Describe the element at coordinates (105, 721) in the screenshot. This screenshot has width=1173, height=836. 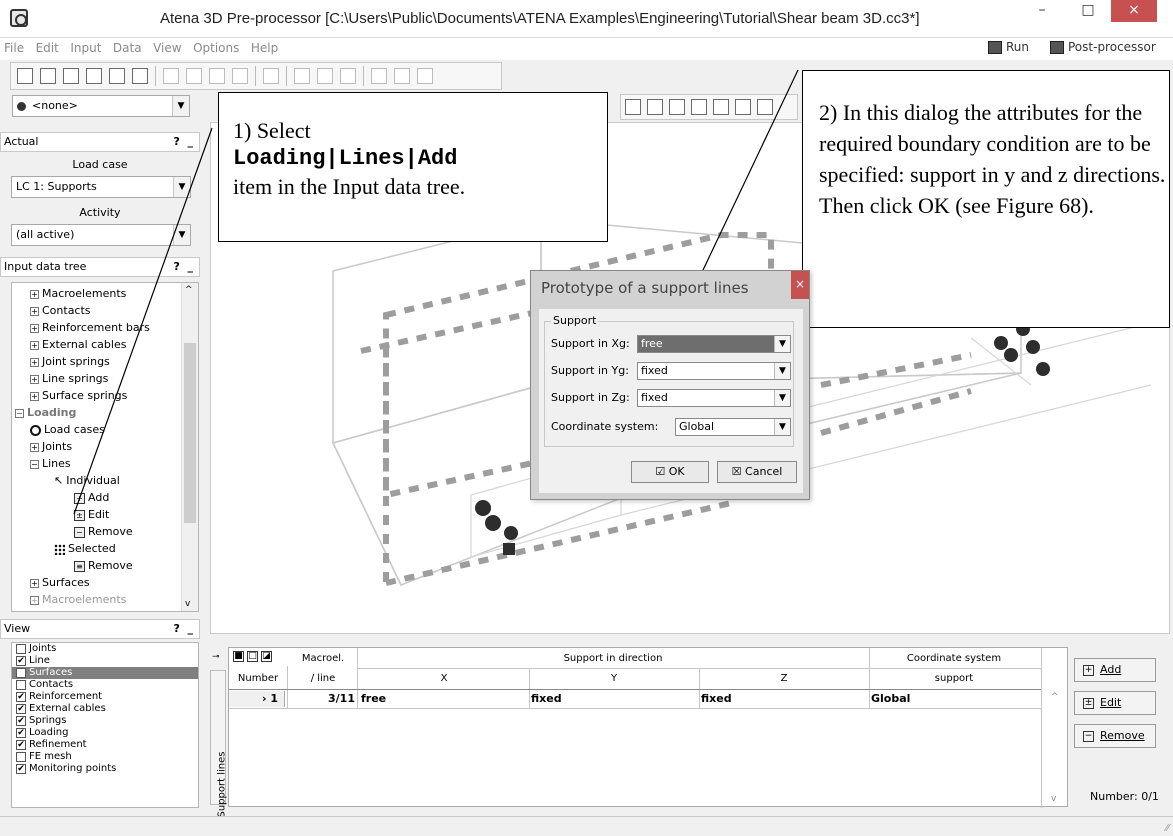
I see `view-option-springs: ✔ Springs` at that location.